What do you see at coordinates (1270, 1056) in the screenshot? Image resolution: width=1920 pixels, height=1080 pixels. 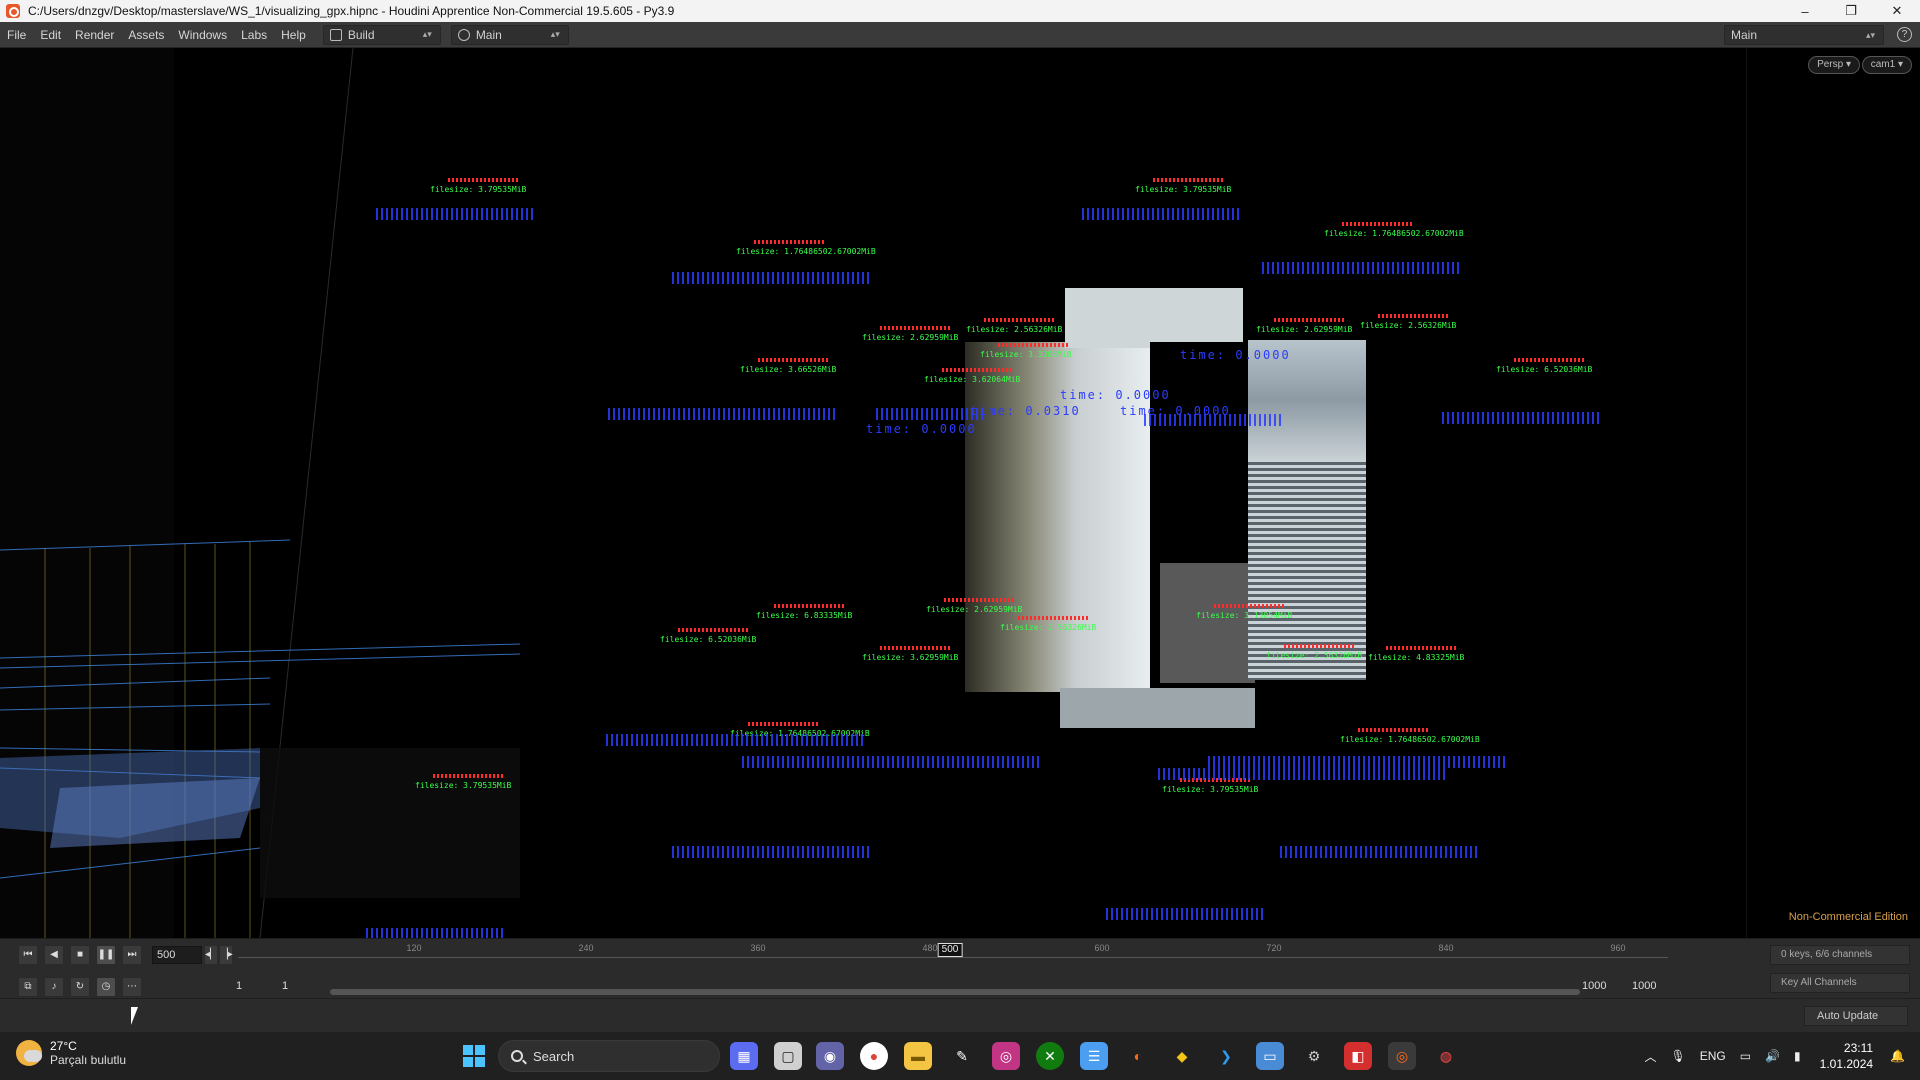 I see `remote-desktop-icon: ▭` at bounding box center [1270, 1056].